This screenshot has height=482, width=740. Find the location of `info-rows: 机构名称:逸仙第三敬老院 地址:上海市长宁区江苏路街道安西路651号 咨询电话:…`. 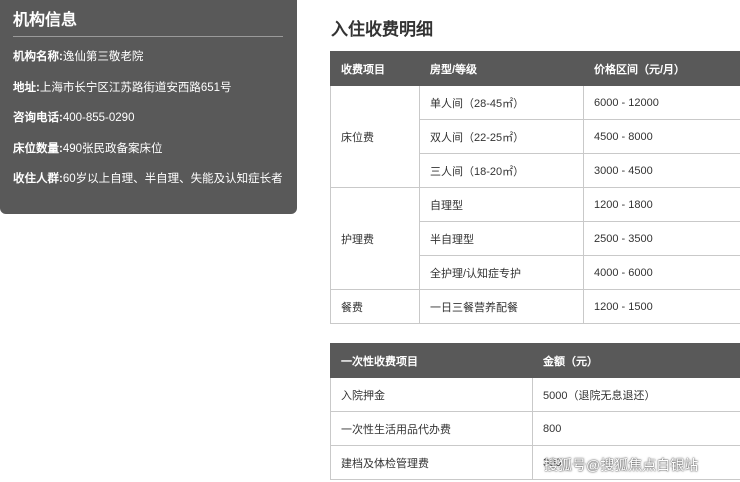

info-rows: 机构名称:逸仙第三敬老院 地址:上海市长宁区江苏路街道安西路651号 咨询电话:… is located at coordinates (148, 125).